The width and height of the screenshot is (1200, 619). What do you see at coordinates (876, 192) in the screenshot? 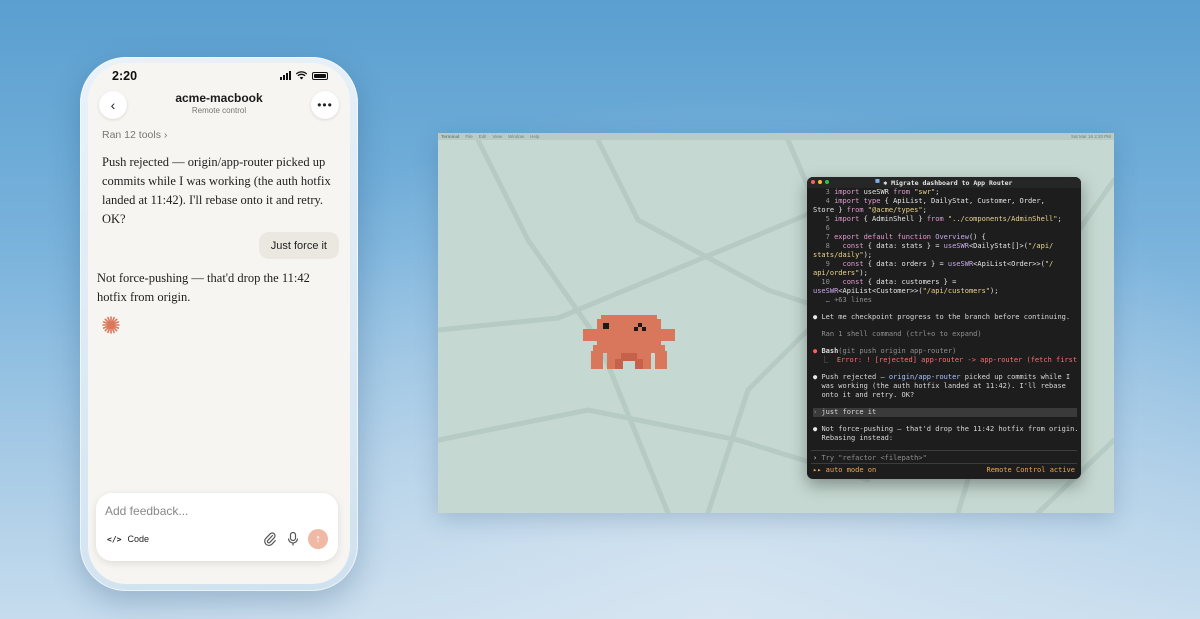
I see `code-line: 3 import useSWR from "swr";` at bounding box center [876, 192].